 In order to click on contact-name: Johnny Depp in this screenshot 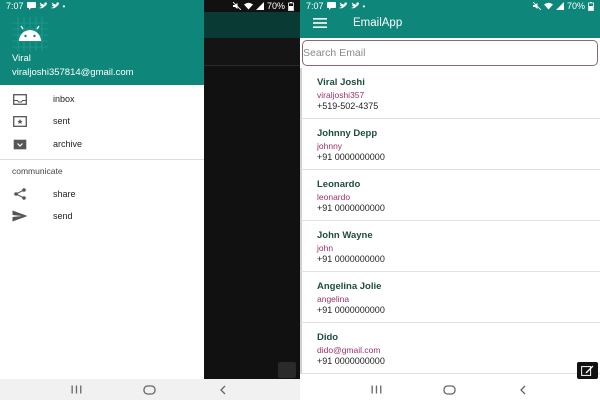, I will do `click(347, 133)`.